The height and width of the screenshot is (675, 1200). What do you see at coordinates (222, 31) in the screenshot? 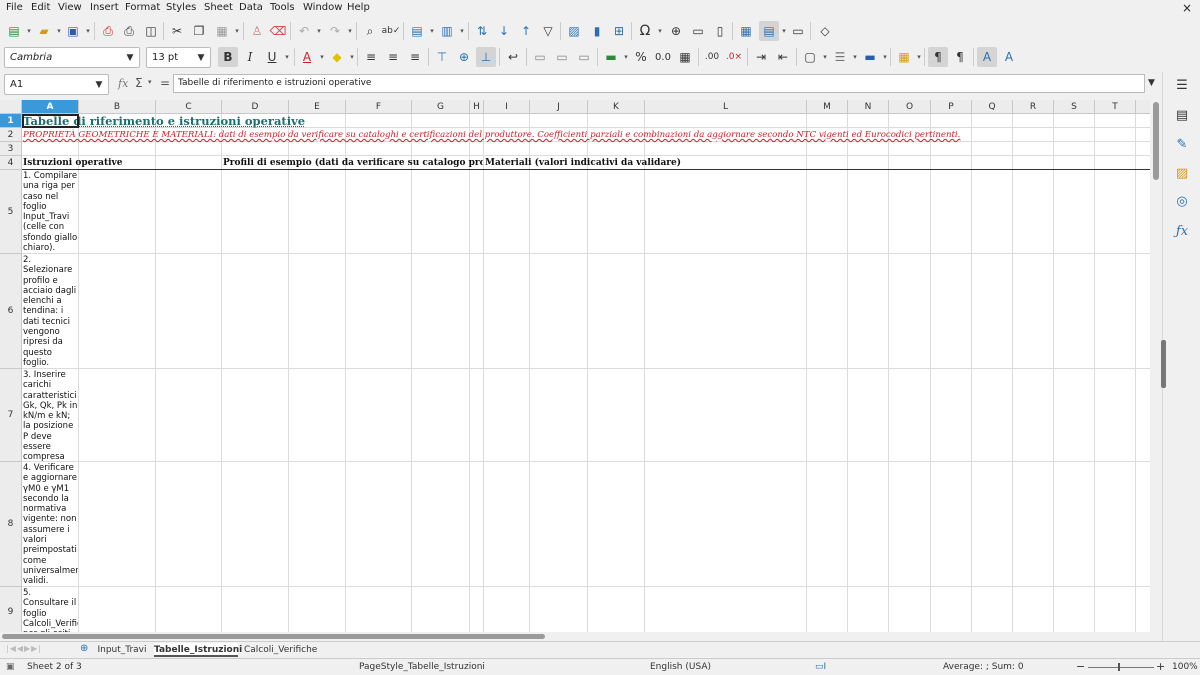
I see `paste-icon: ▦` at bounding box center [222, 31].